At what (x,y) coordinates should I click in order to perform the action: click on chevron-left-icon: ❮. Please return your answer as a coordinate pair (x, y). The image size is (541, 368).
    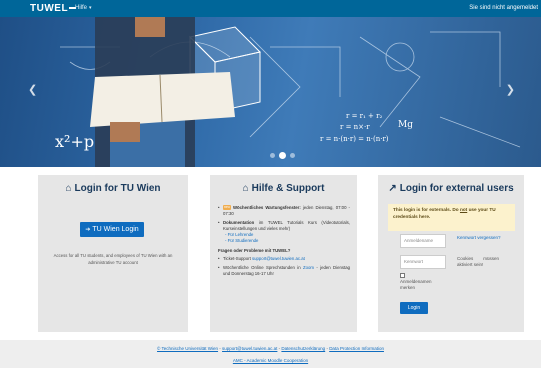
    Looking at the image, I should click on (32, 89).